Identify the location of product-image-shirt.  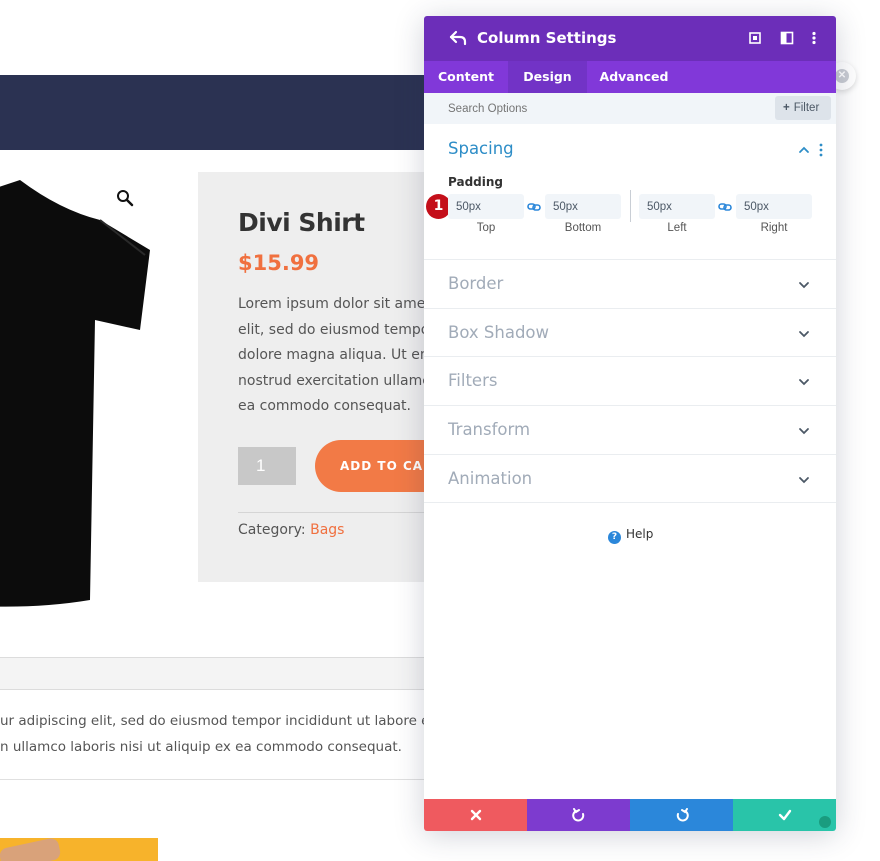
(75, 393).